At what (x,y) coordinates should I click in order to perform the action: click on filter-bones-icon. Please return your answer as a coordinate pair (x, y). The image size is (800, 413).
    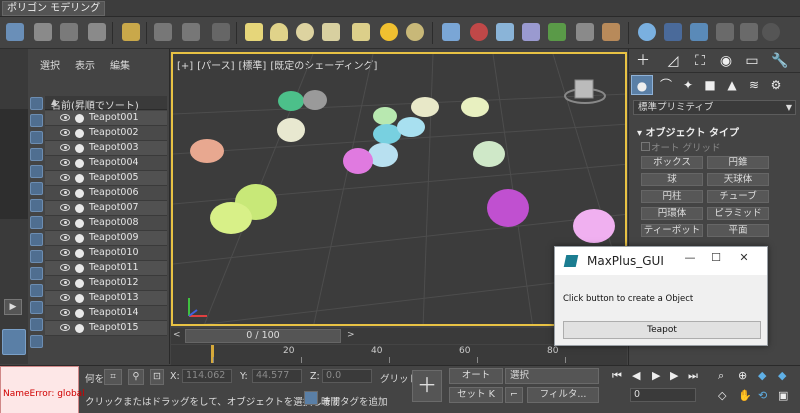
    Looking at the image, I should click on (36, 239).